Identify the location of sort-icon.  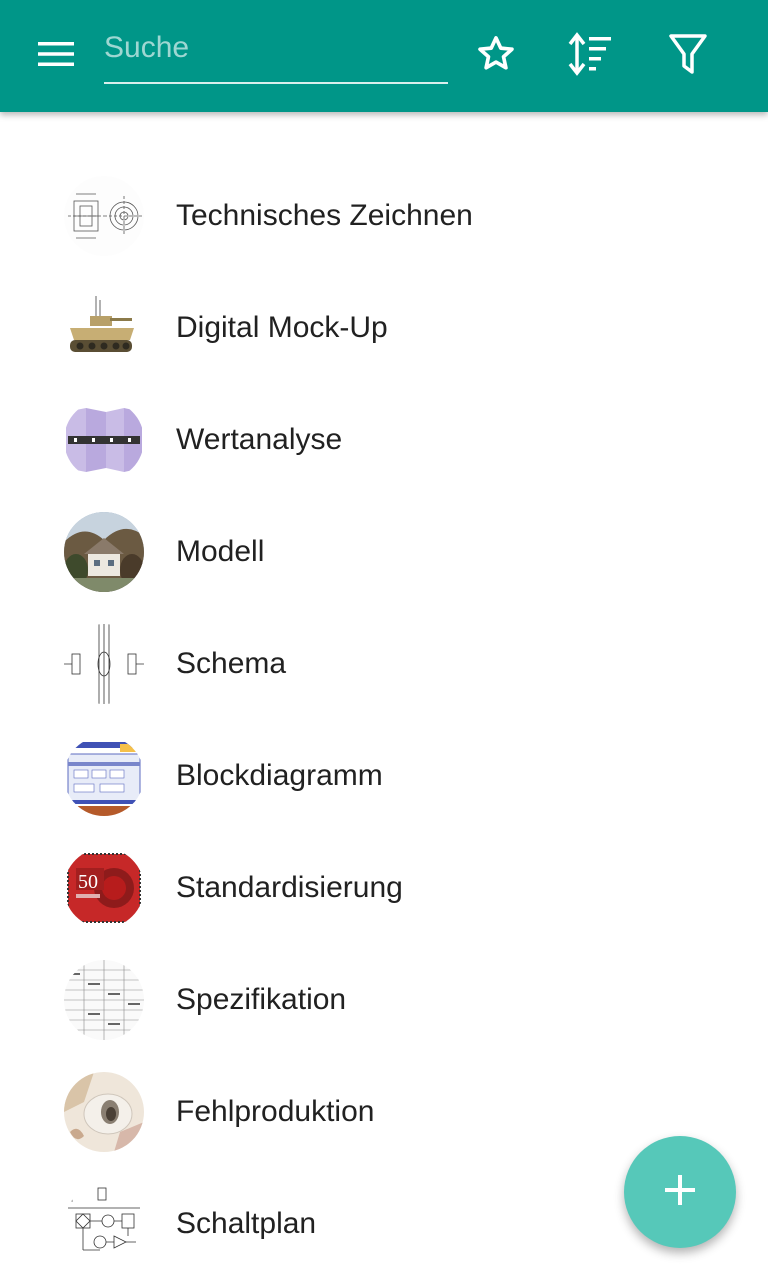
(591, 56).